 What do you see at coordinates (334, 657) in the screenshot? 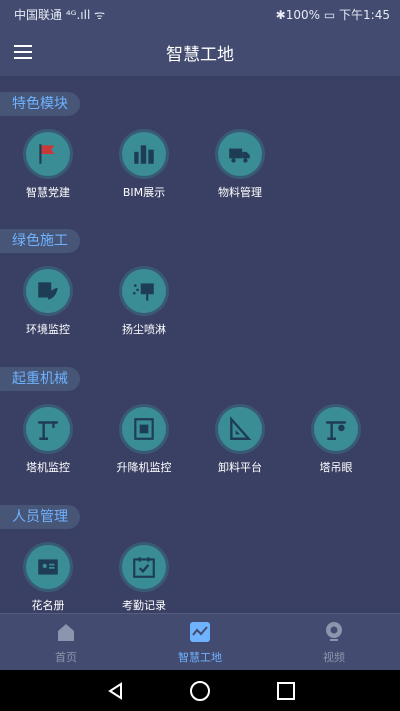
I see `nav-label: 视频` at bounding box center [334, 657].